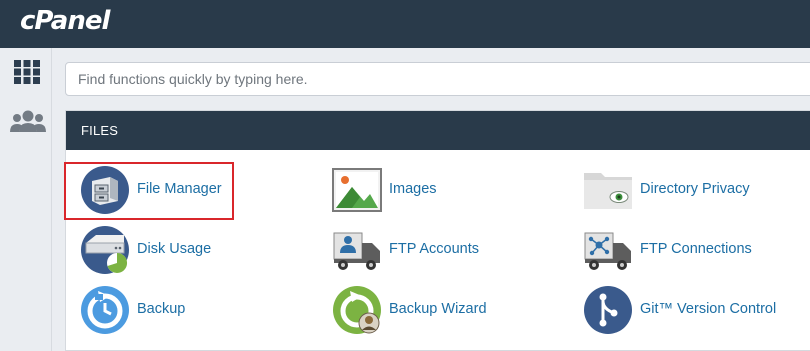 The height and width of the screenshot is (351, 810). I want to click on ftp-connections-link: FTP Connections, so click(696, 250).